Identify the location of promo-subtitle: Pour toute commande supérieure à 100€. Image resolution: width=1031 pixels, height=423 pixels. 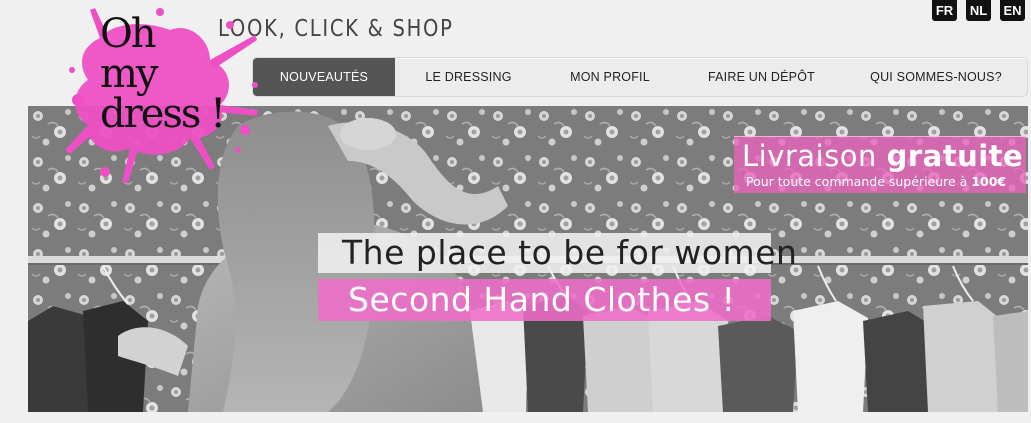
(876, 181).